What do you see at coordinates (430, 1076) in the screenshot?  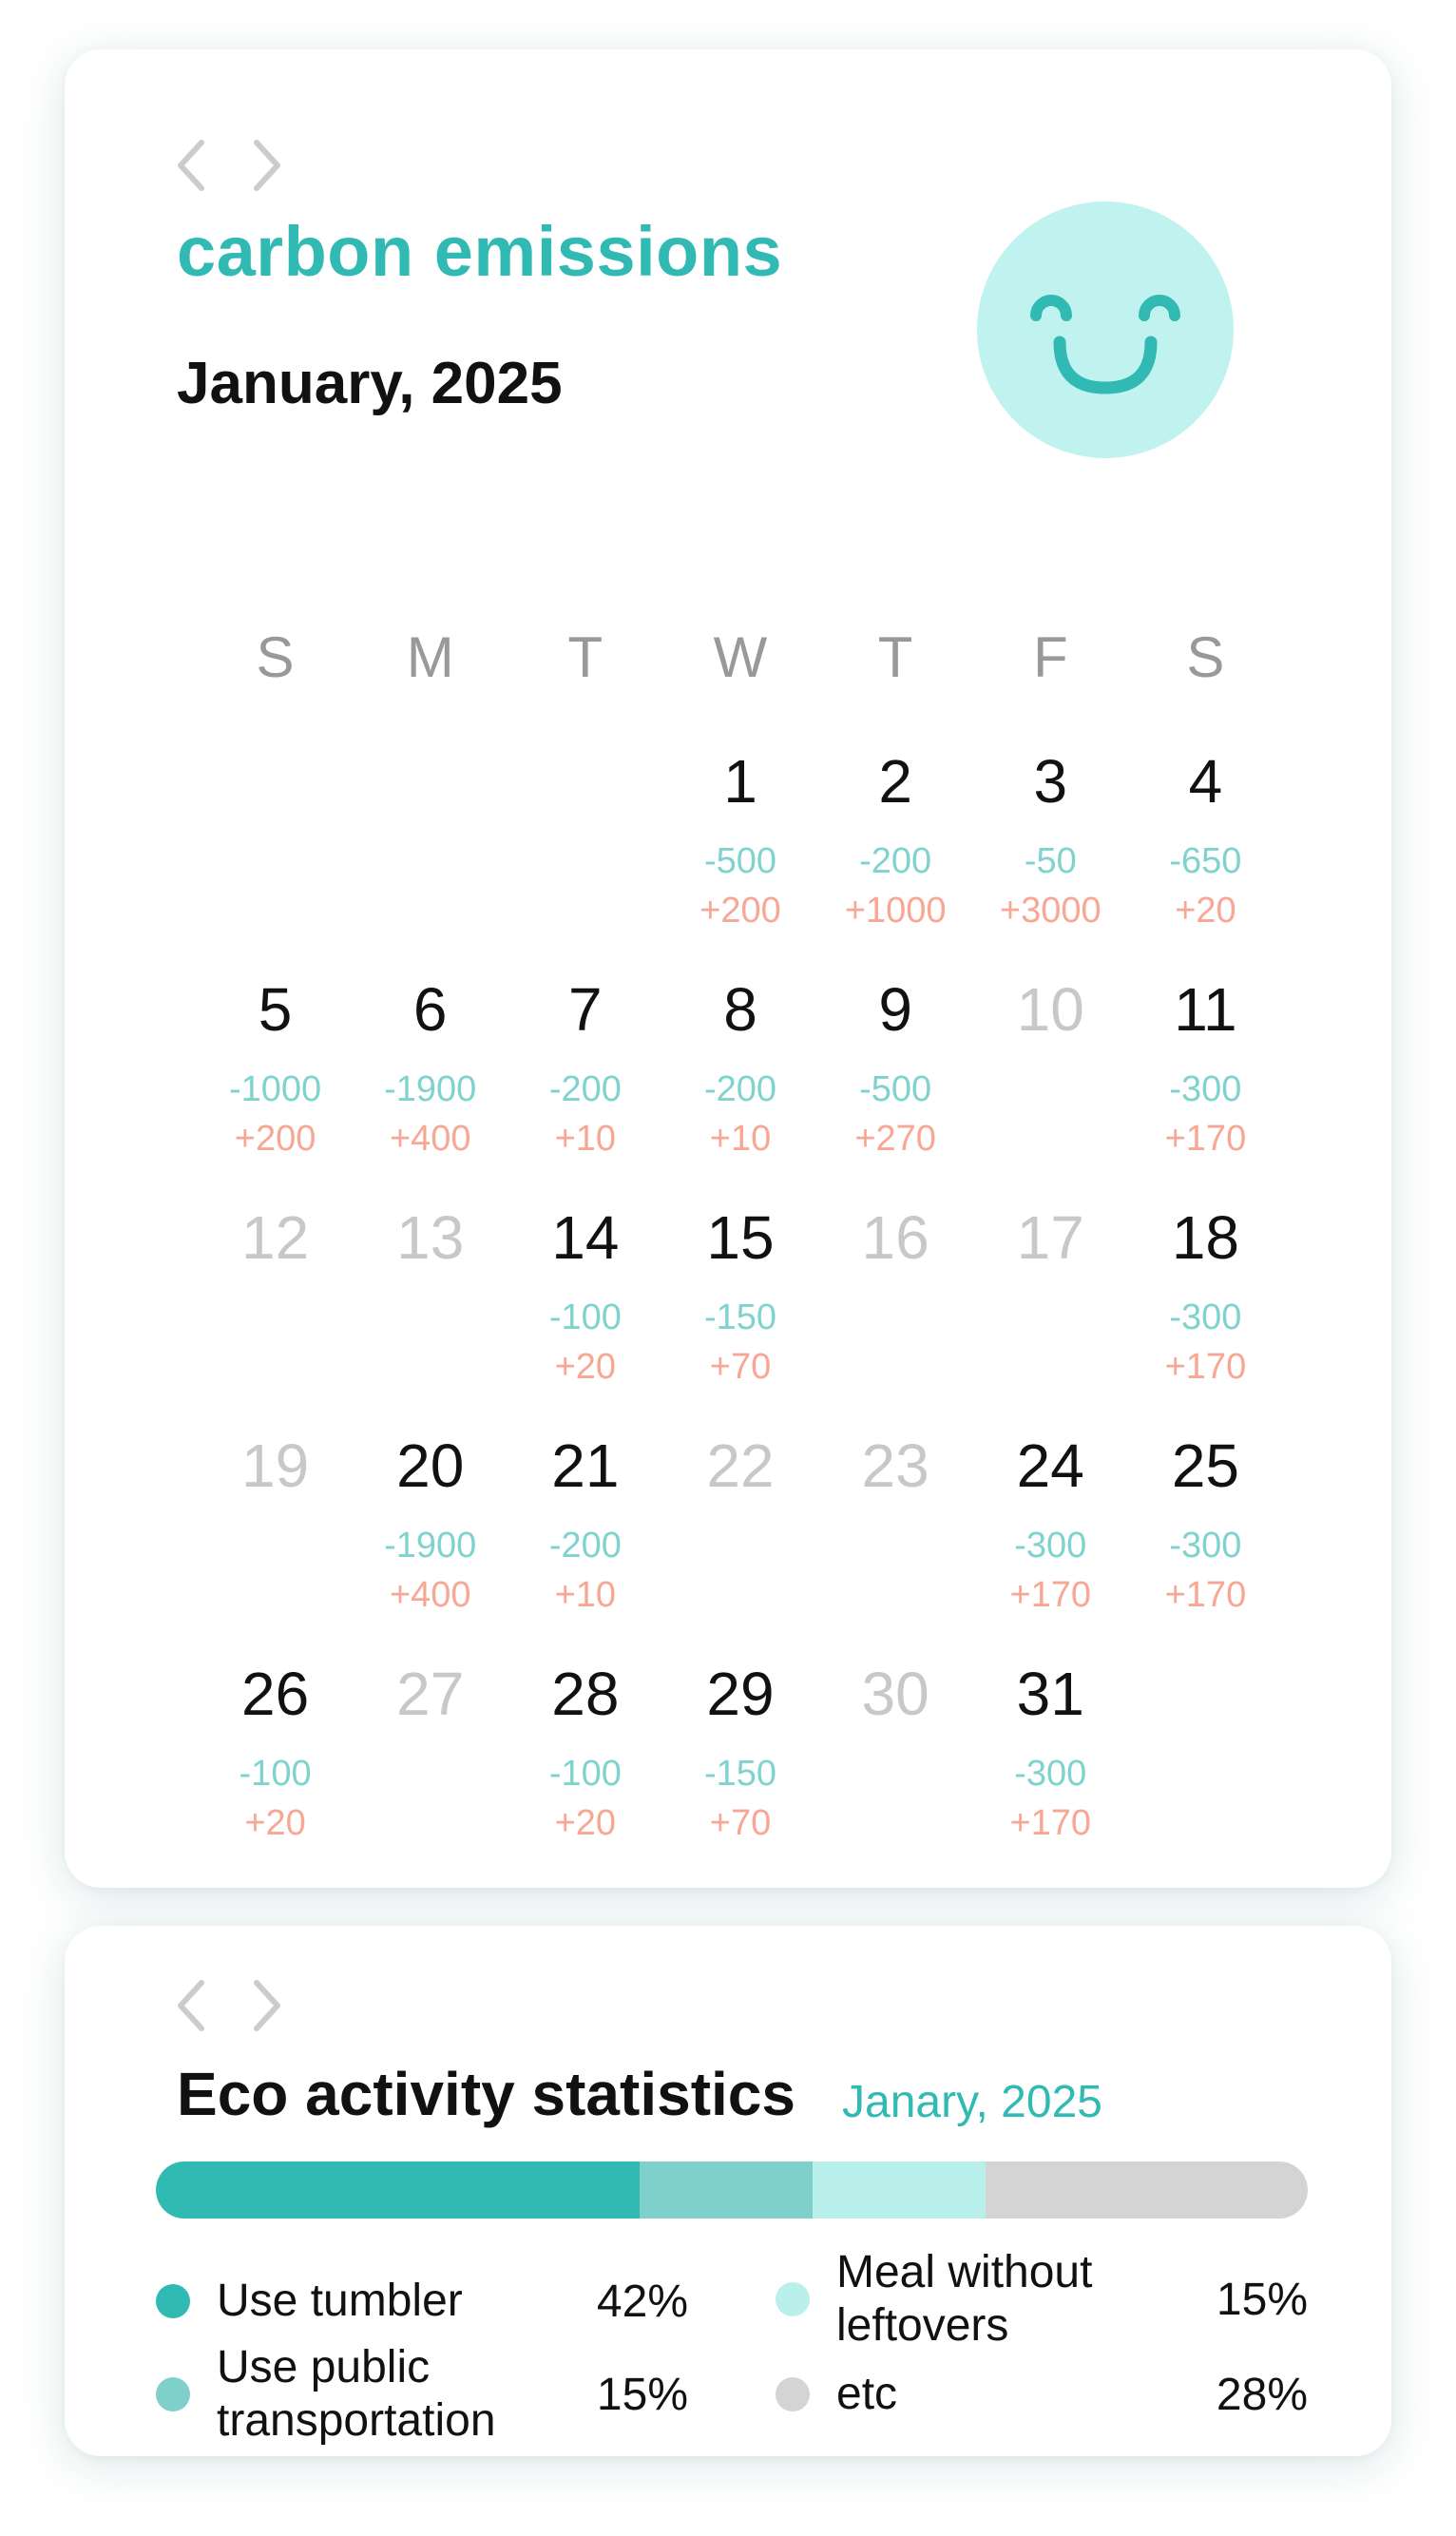 I see `calendar-day-6: 6 -1900 +400` at bounding box center [430, 1076].